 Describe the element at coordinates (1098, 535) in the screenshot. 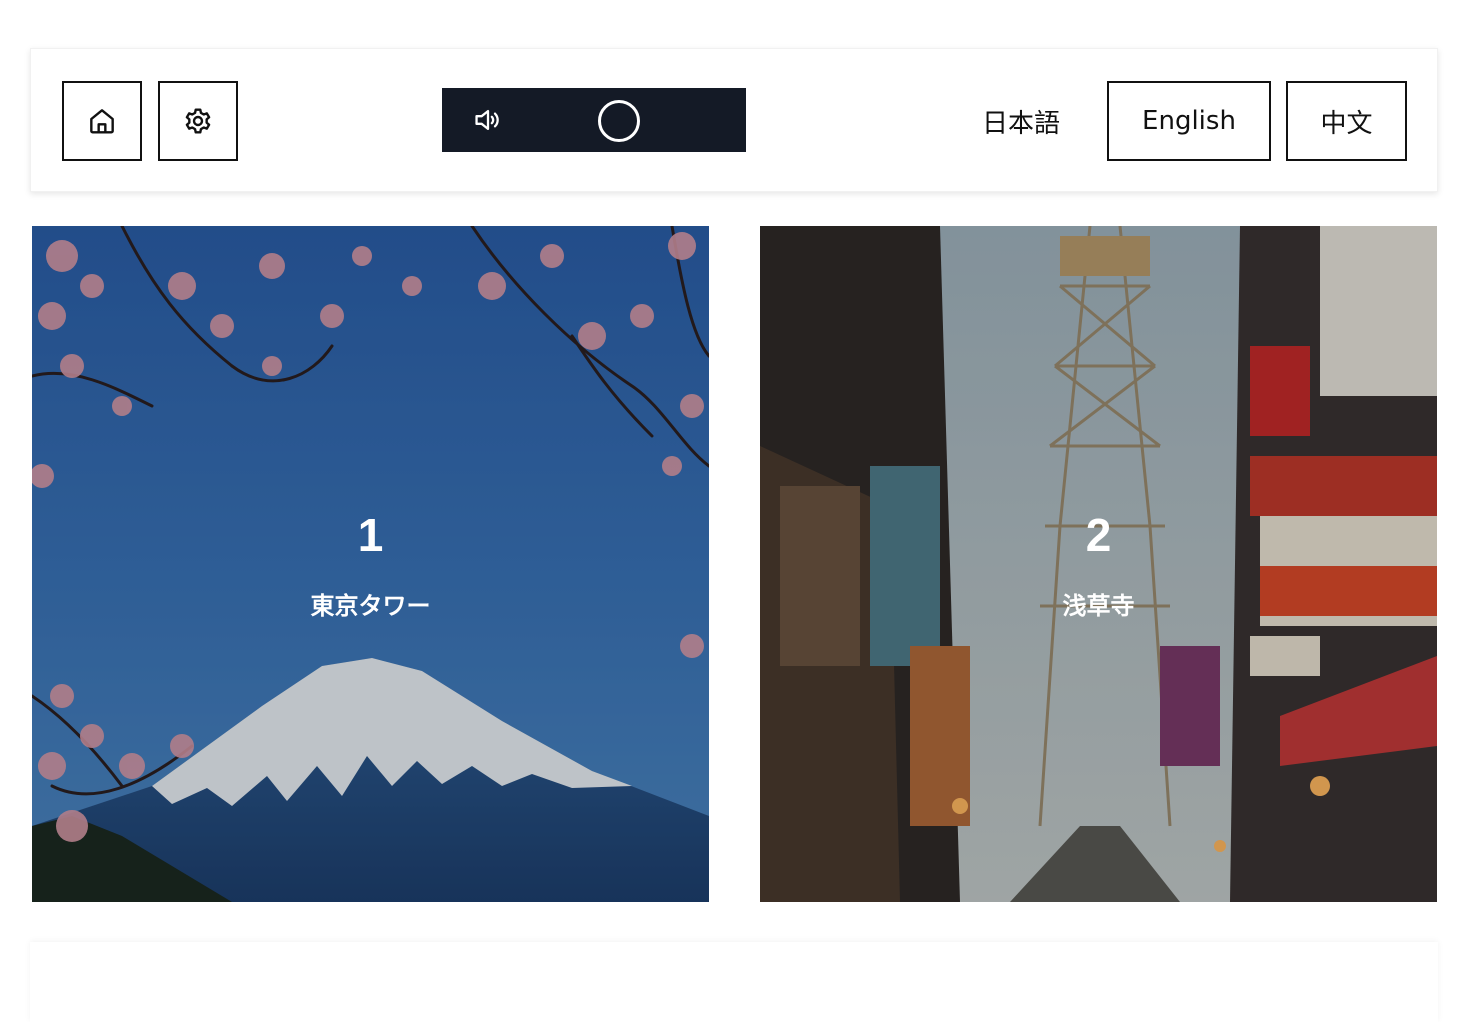

I see `card-number: 2` at that location.